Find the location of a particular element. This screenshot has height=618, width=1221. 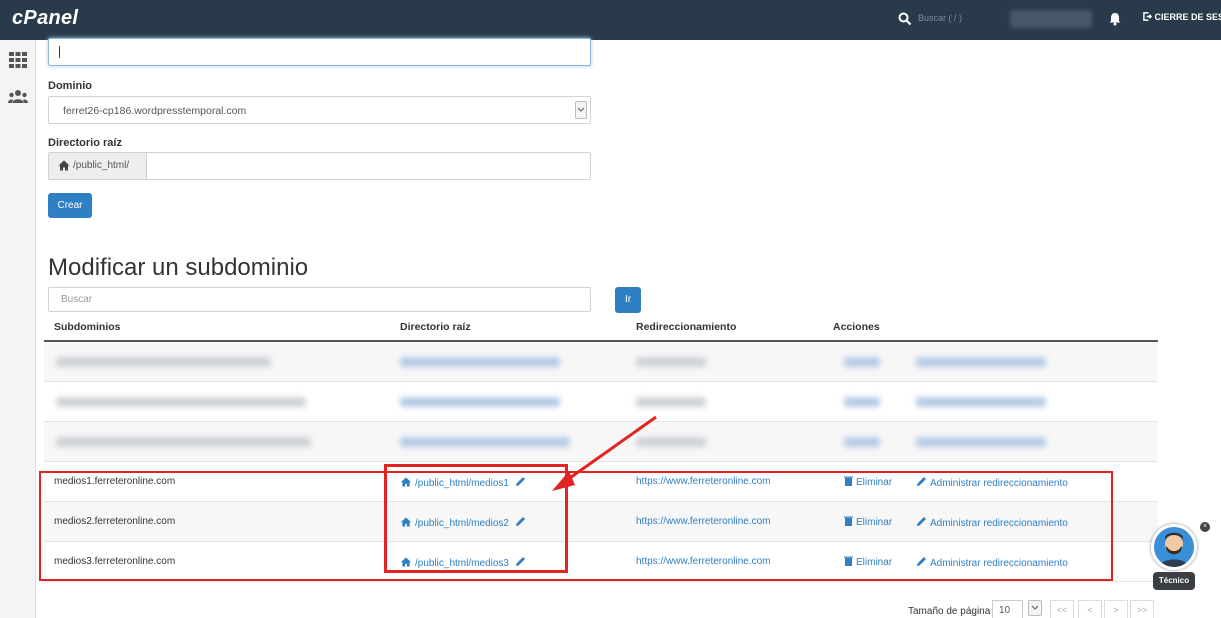

prev-page-button: < is located at coordinates (1090, 609).